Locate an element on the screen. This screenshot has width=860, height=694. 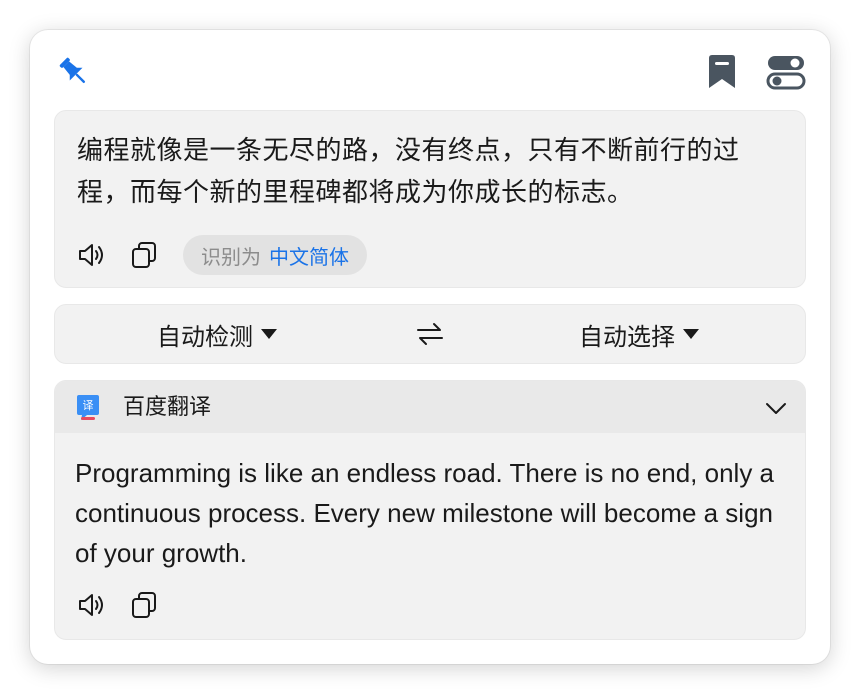
bookmark-icon is located at coordinates (722, 72).